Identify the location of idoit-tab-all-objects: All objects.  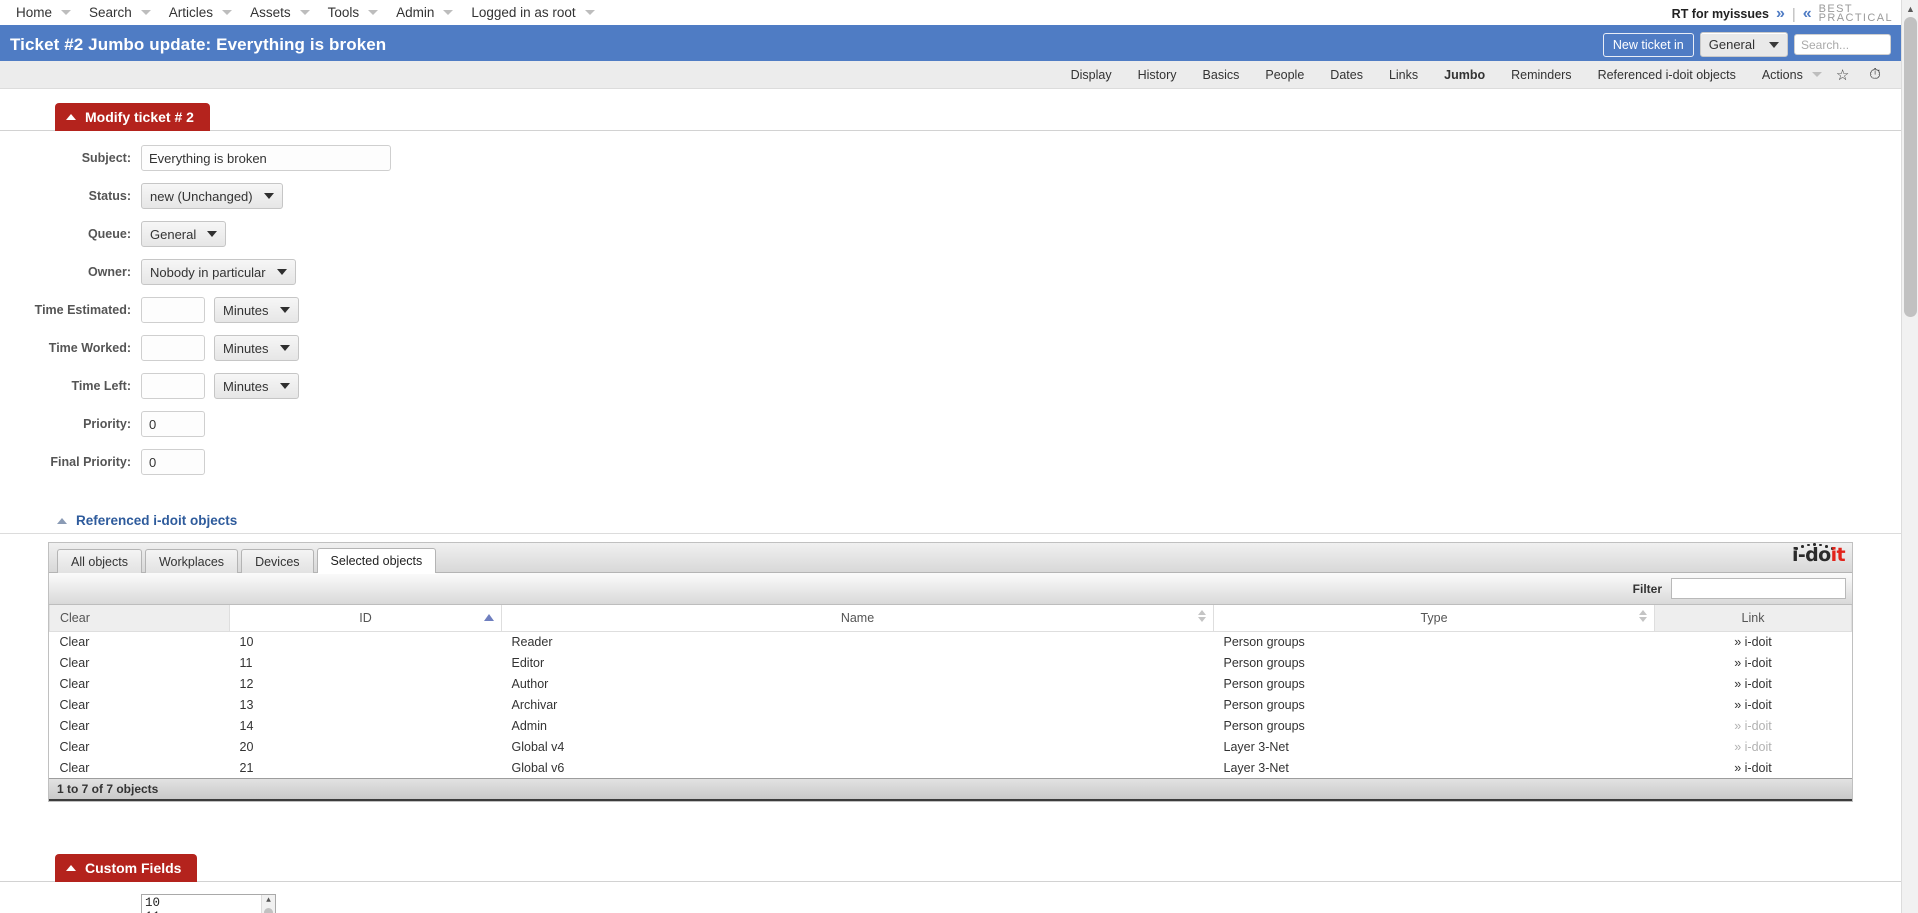
(99, 561).